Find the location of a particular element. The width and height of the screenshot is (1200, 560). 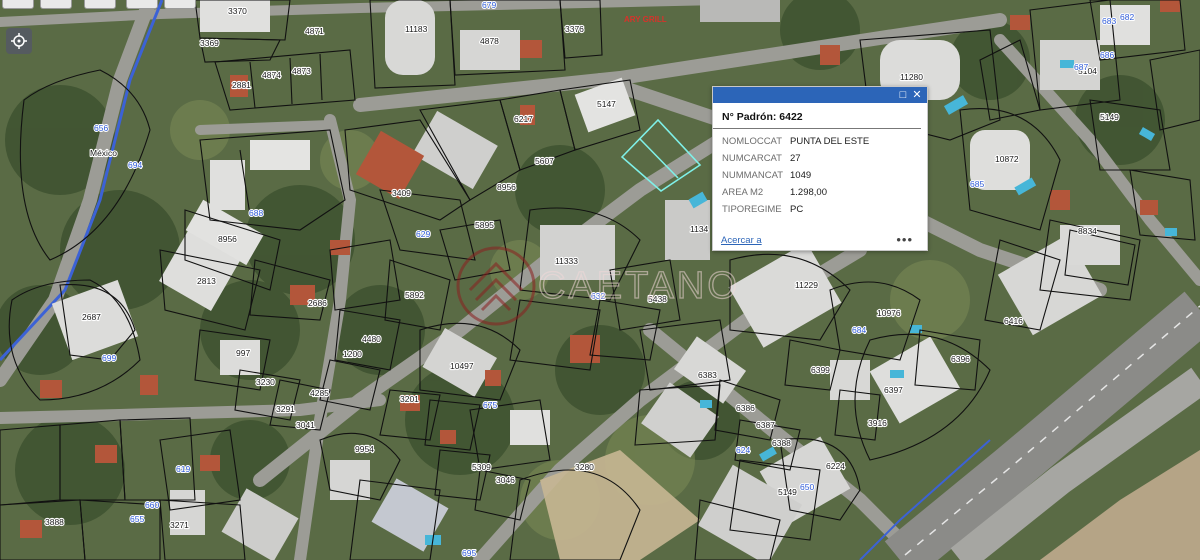

parcel-number-label: 2813 is located at coordinates (206, 281).